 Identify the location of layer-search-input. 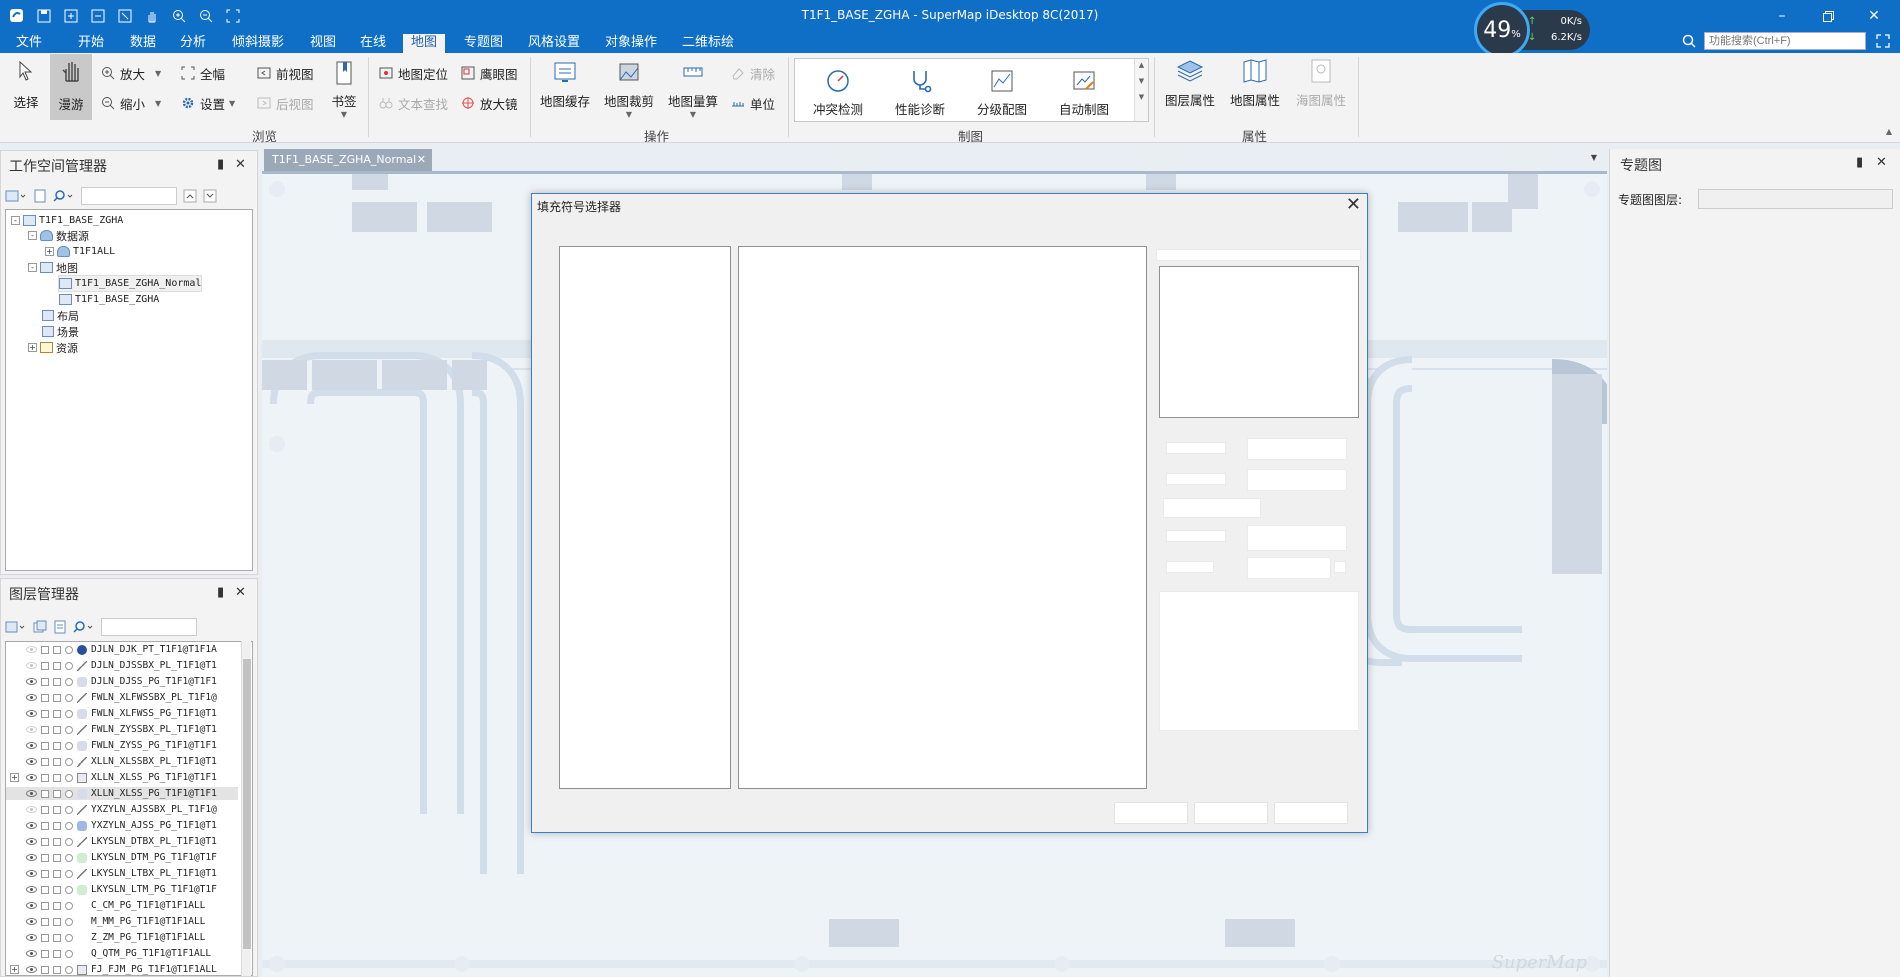
(149, 627).